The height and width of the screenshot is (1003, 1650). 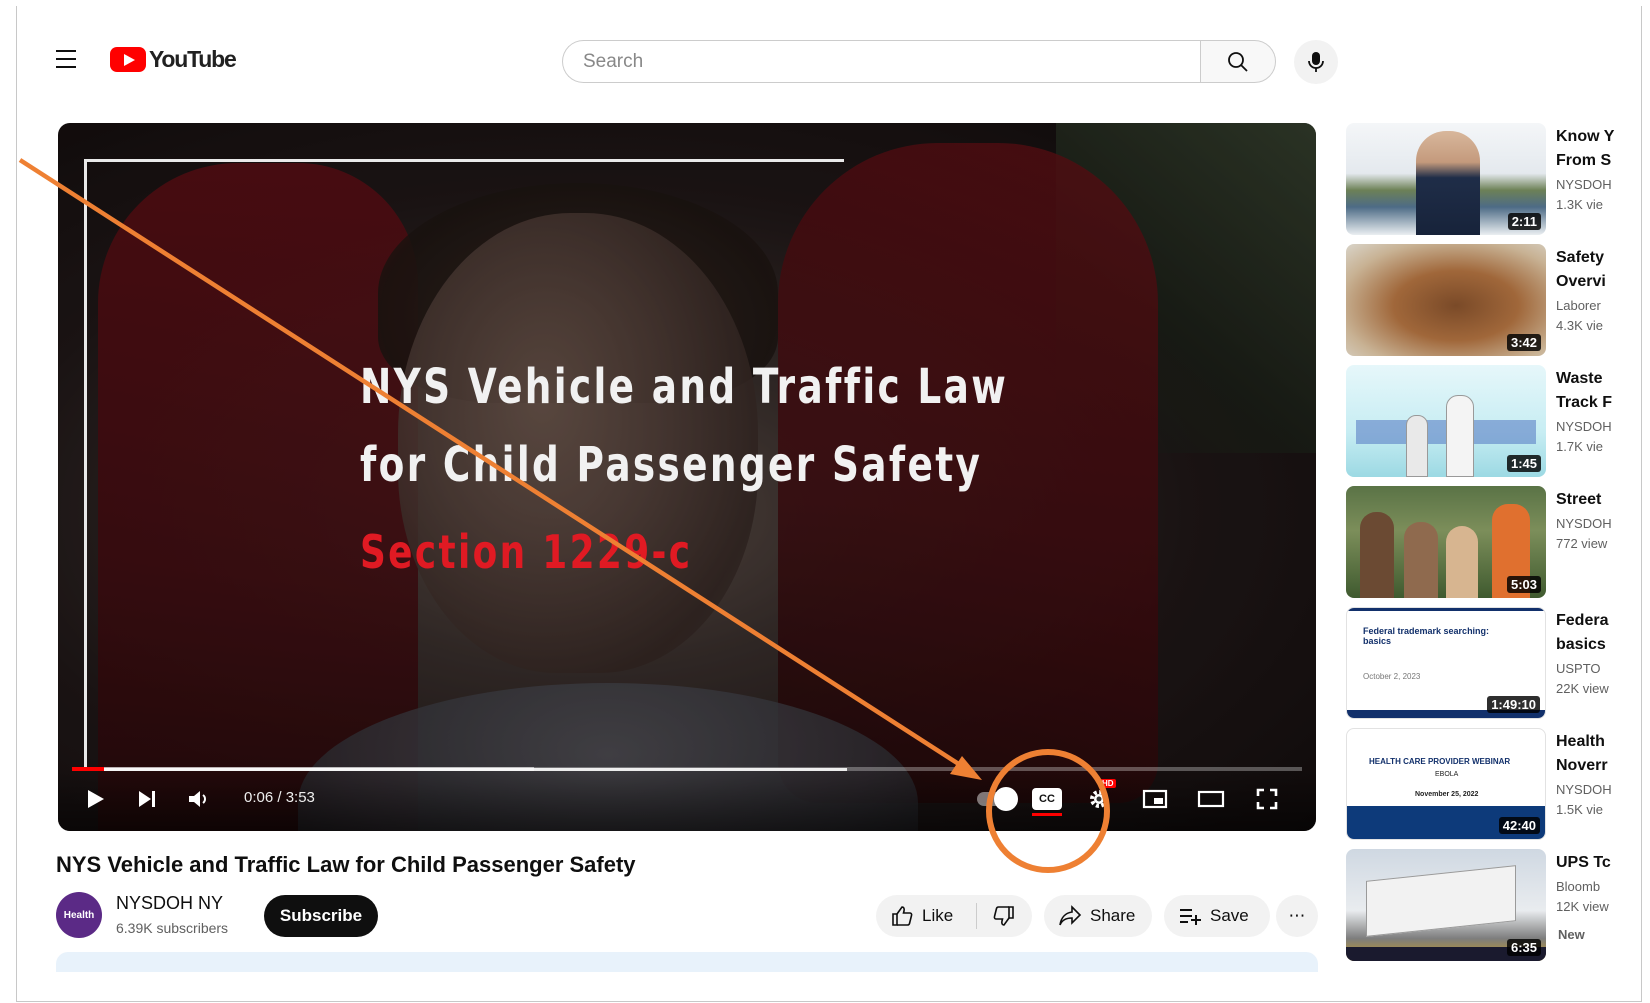 What do you see at coordinates (1229, 915) in the screenshot?
I see `save-label: Save` at bounding box center [1229, 915].